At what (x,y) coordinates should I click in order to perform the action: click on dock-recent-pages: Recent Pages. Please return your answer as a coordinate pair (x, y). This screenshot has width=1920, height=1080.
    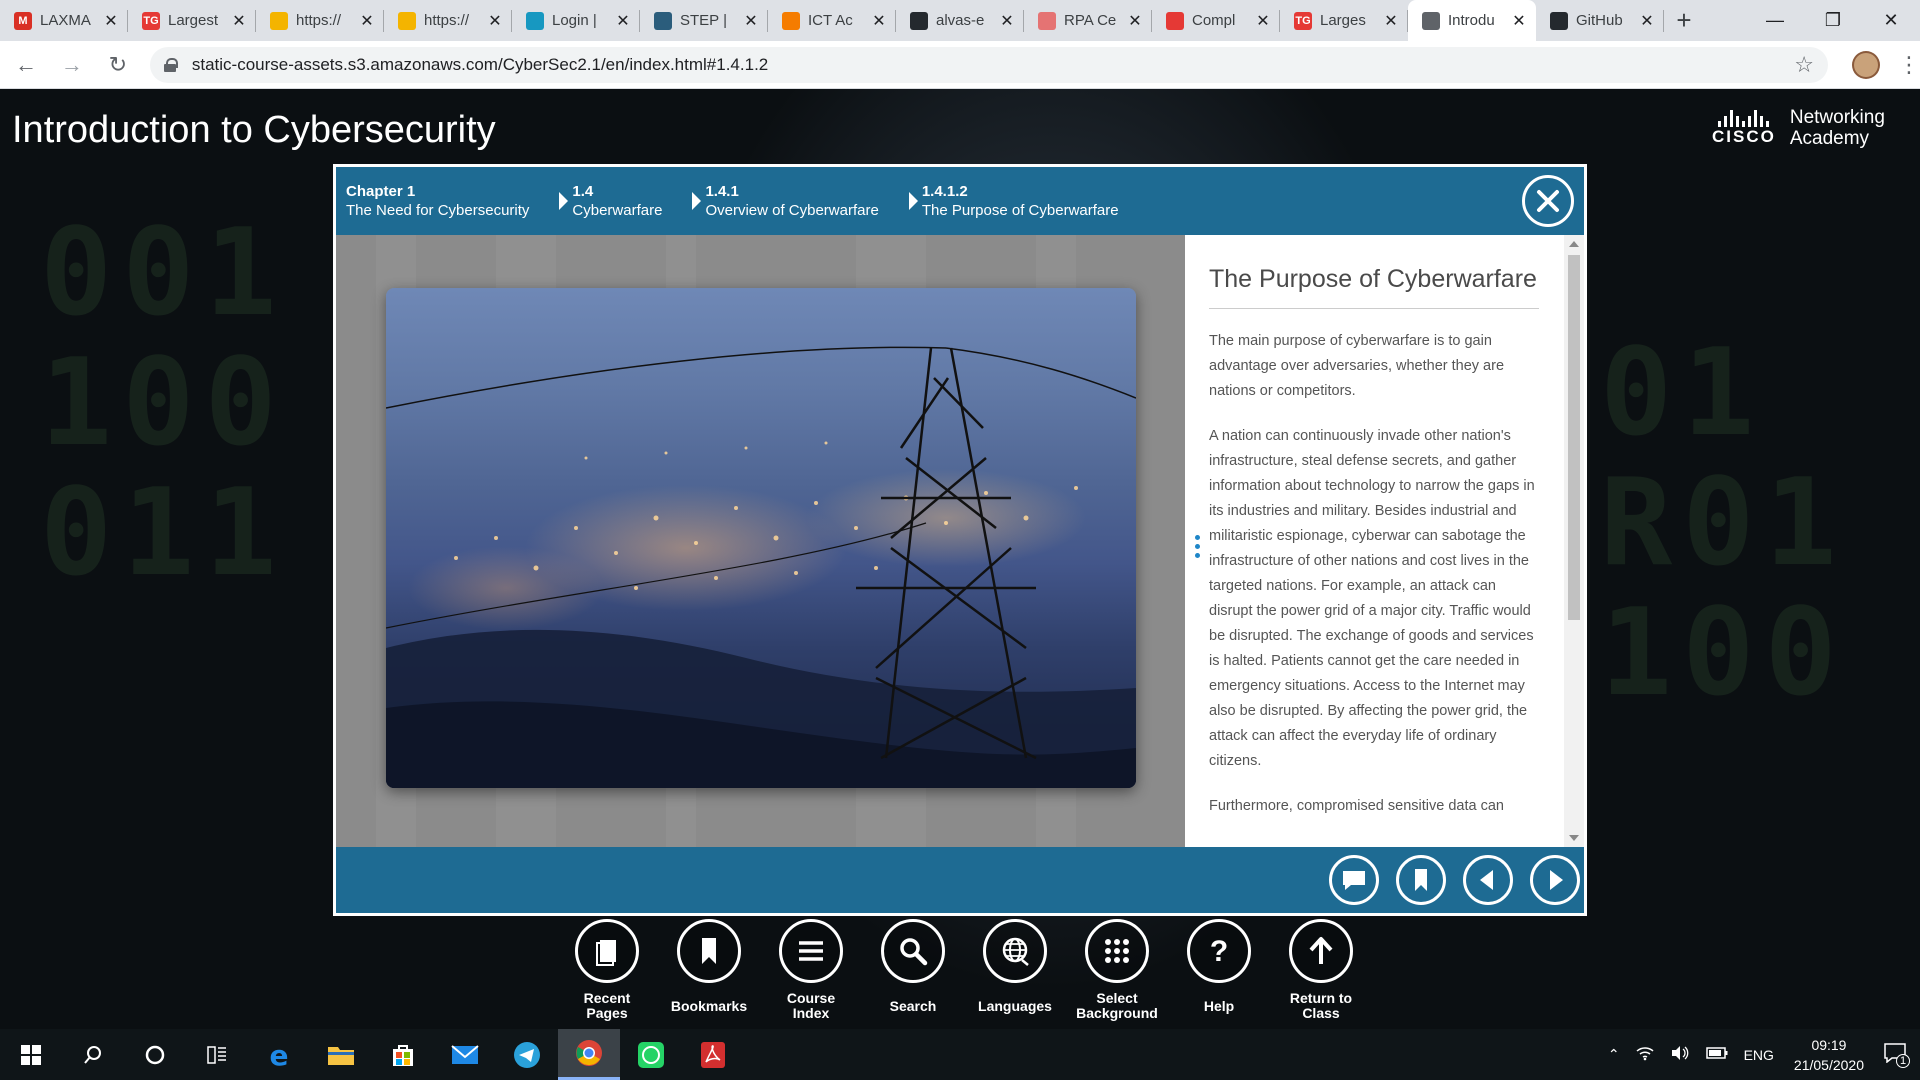
    Looking at the image, I should click on (607, 970).